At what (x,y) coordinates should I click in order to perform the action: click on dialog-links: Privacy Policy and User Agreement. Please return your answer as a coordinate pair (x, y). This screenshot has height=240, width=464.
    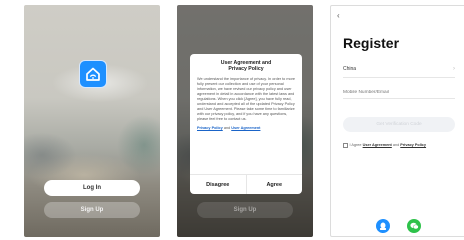
    Looking at the image, I should click on (246, 128).